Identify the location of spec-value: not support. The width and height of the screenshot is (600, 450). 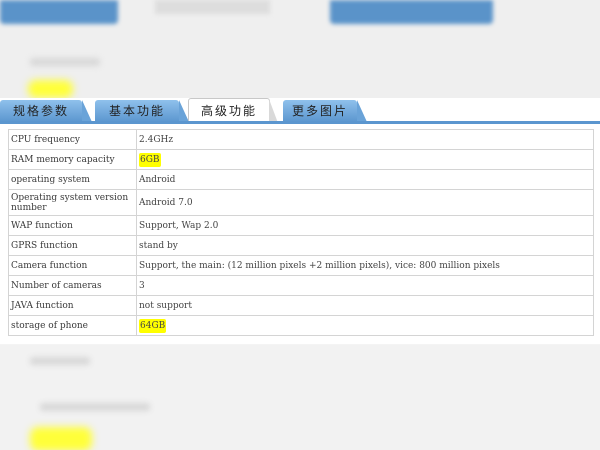
(365, 305).